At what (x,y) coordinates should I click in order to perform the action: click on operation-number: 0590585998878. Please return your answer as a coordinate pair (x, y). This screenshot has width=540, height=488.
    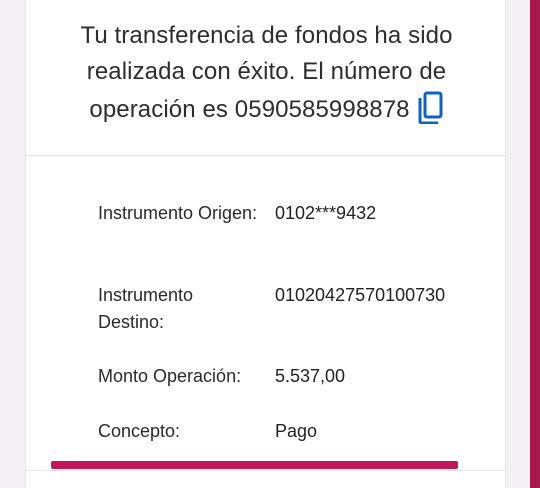
    Looking at the image, I should click on (322, 109).